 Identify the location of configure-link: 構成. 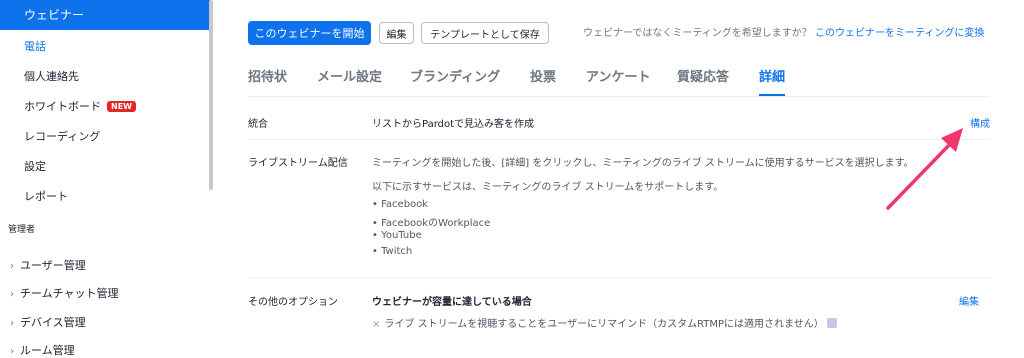
(980, 122).